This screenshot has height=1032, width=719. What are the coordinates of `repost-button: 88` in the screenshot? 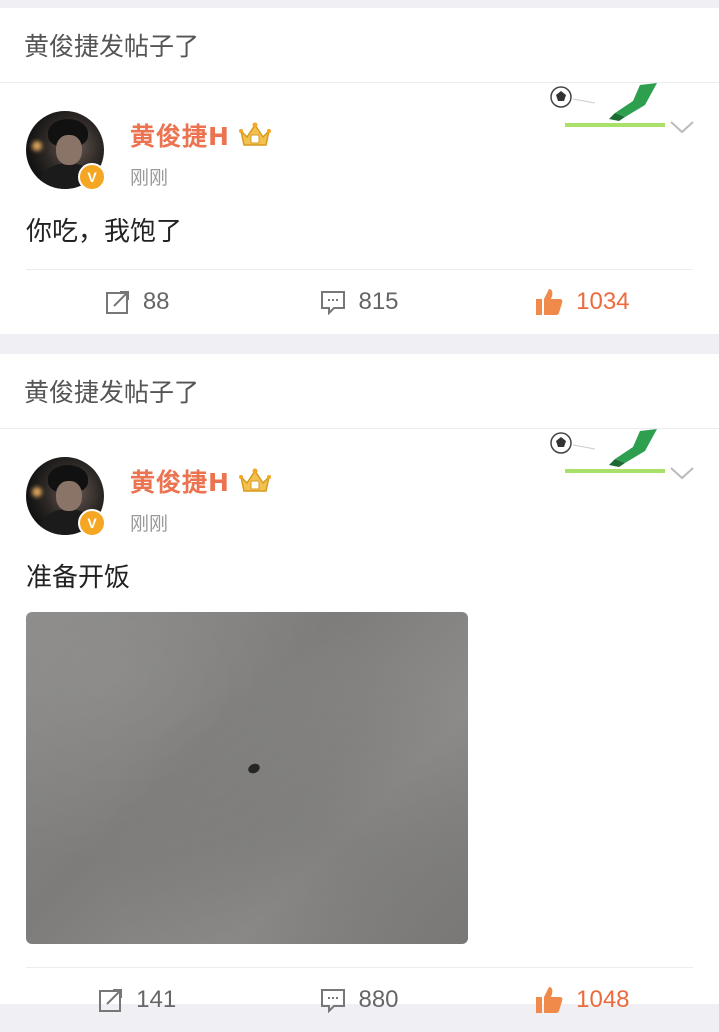 It's located at (137, 302).